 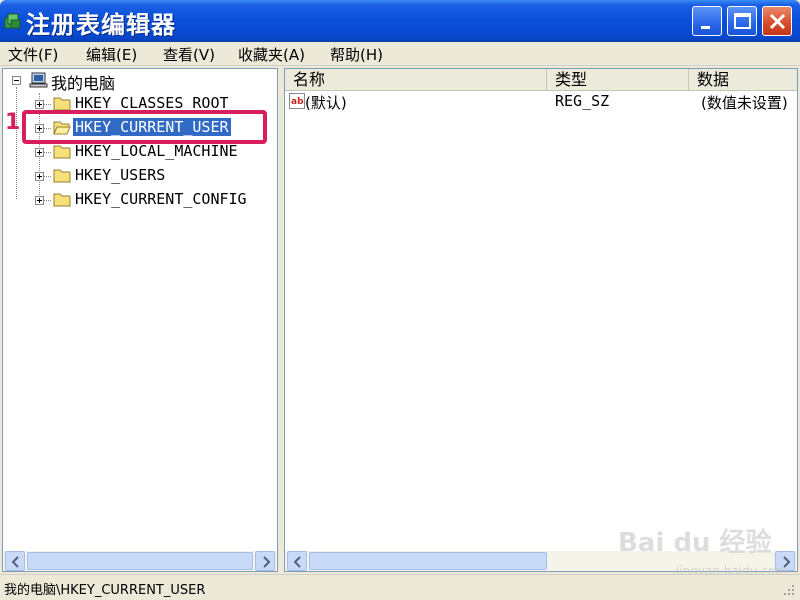 I want to click on menu-favorites: 收藏夹(A), so click(x=271, y=54).